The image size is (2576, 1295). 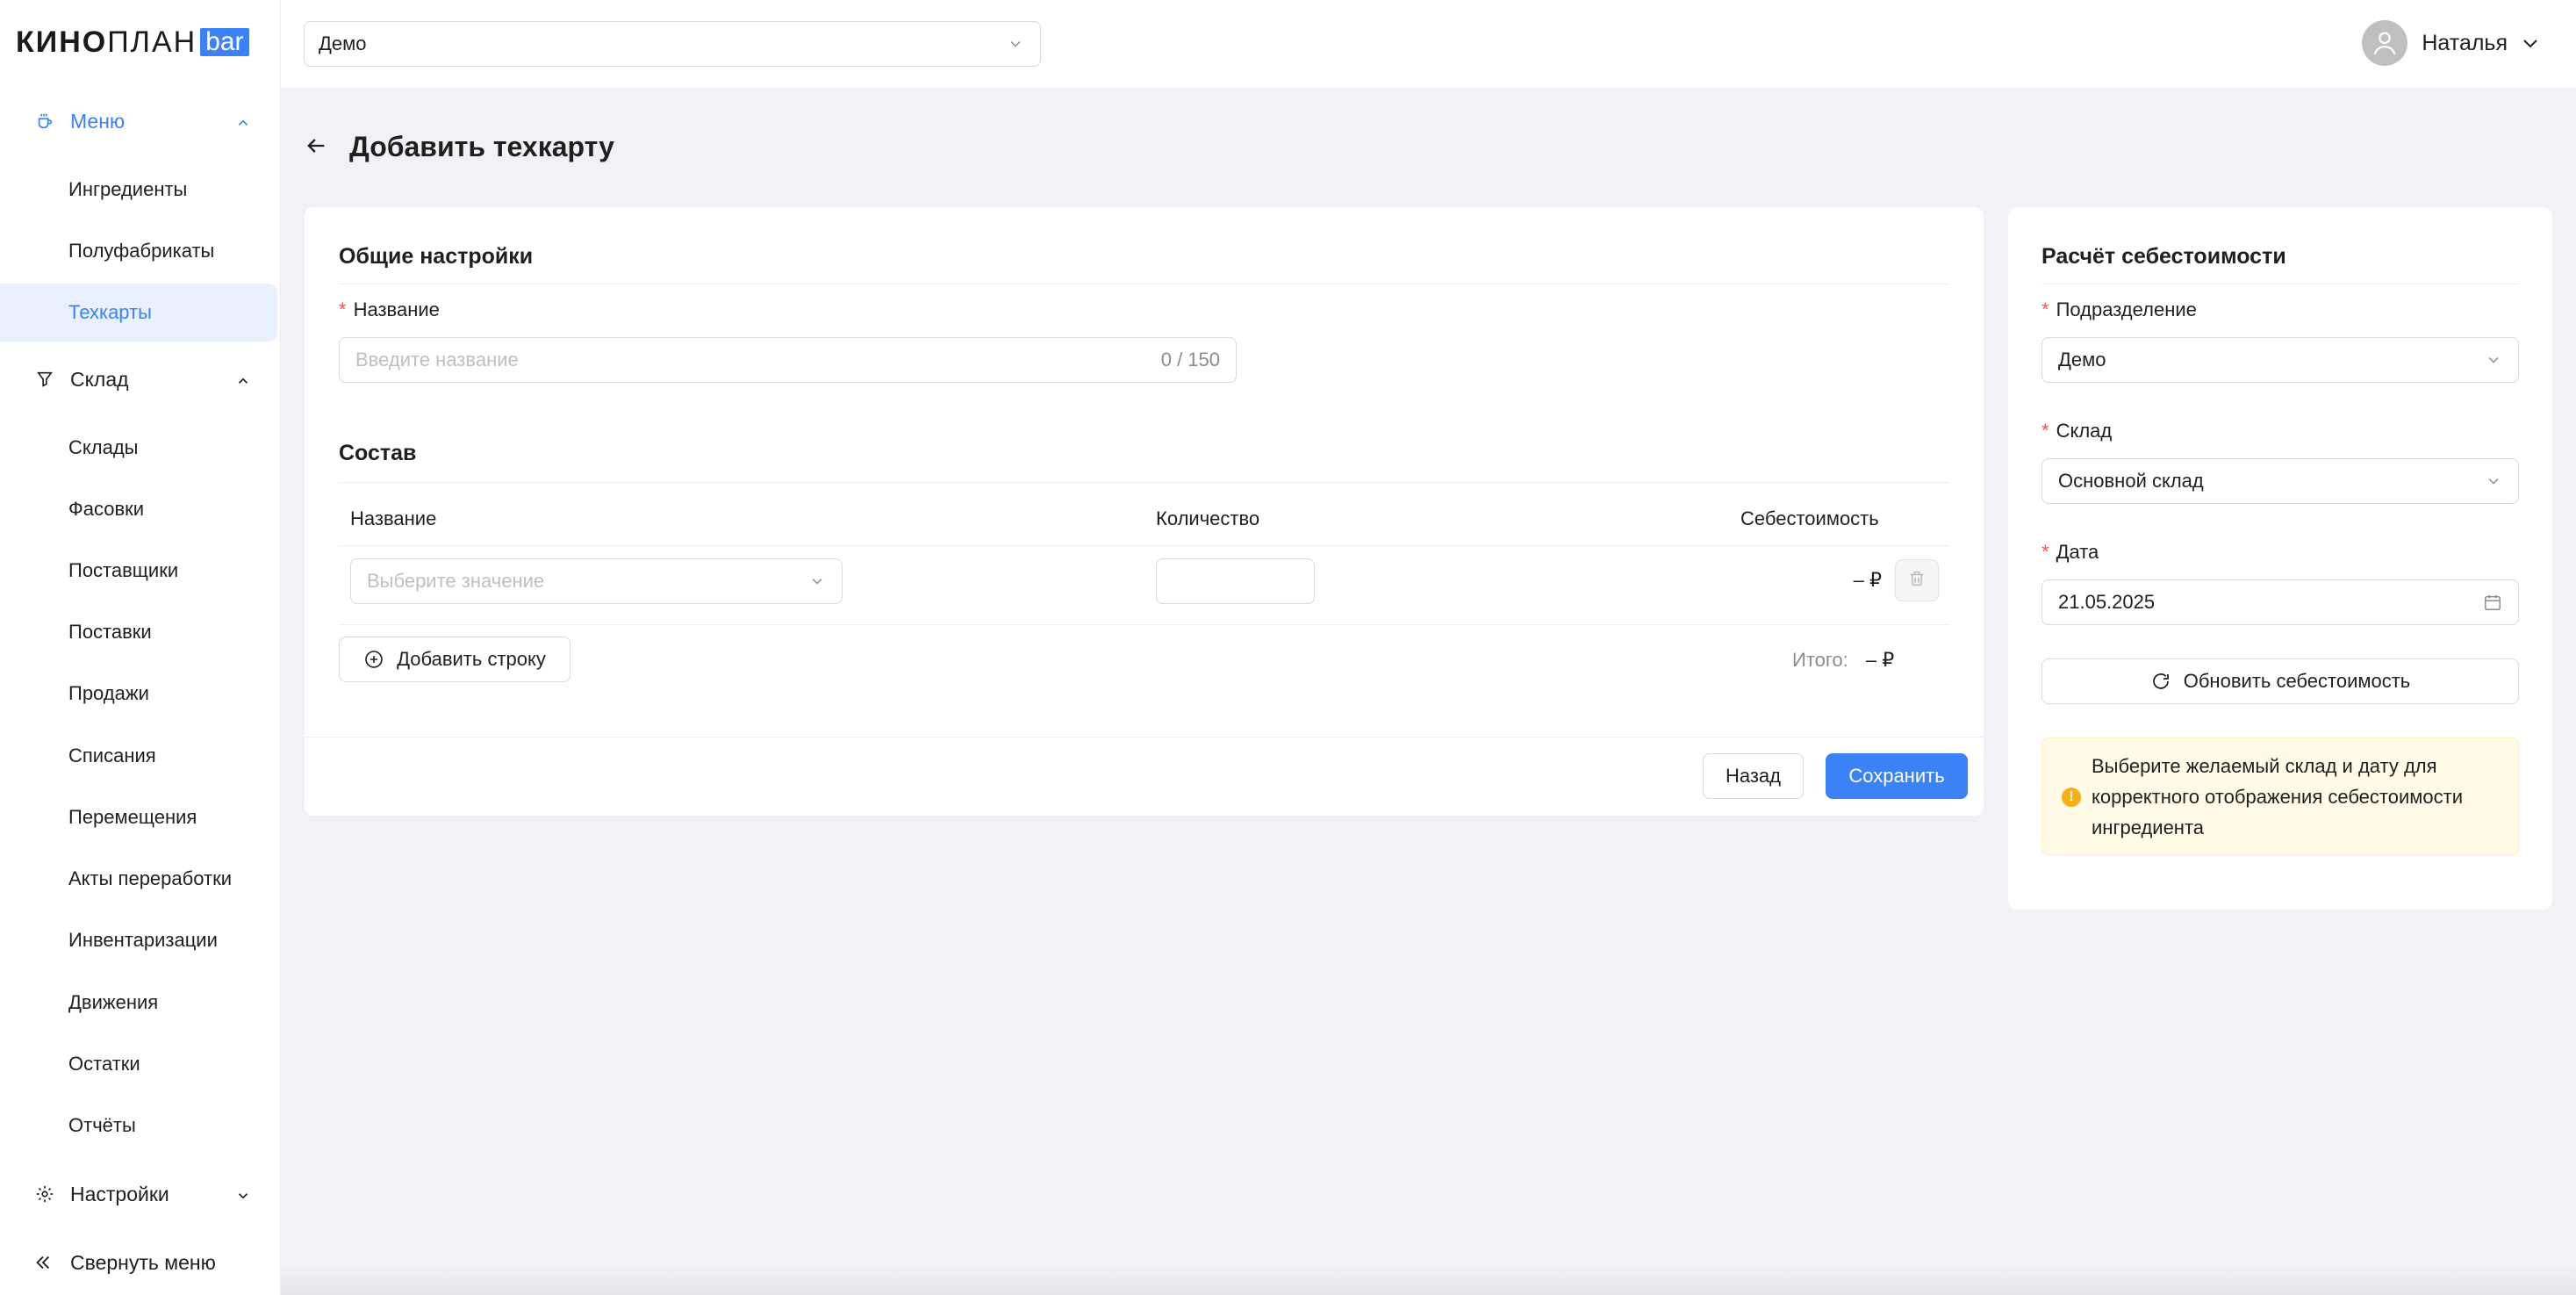 I want to click on date-label: * Дата, so click(x=2070, y=552).